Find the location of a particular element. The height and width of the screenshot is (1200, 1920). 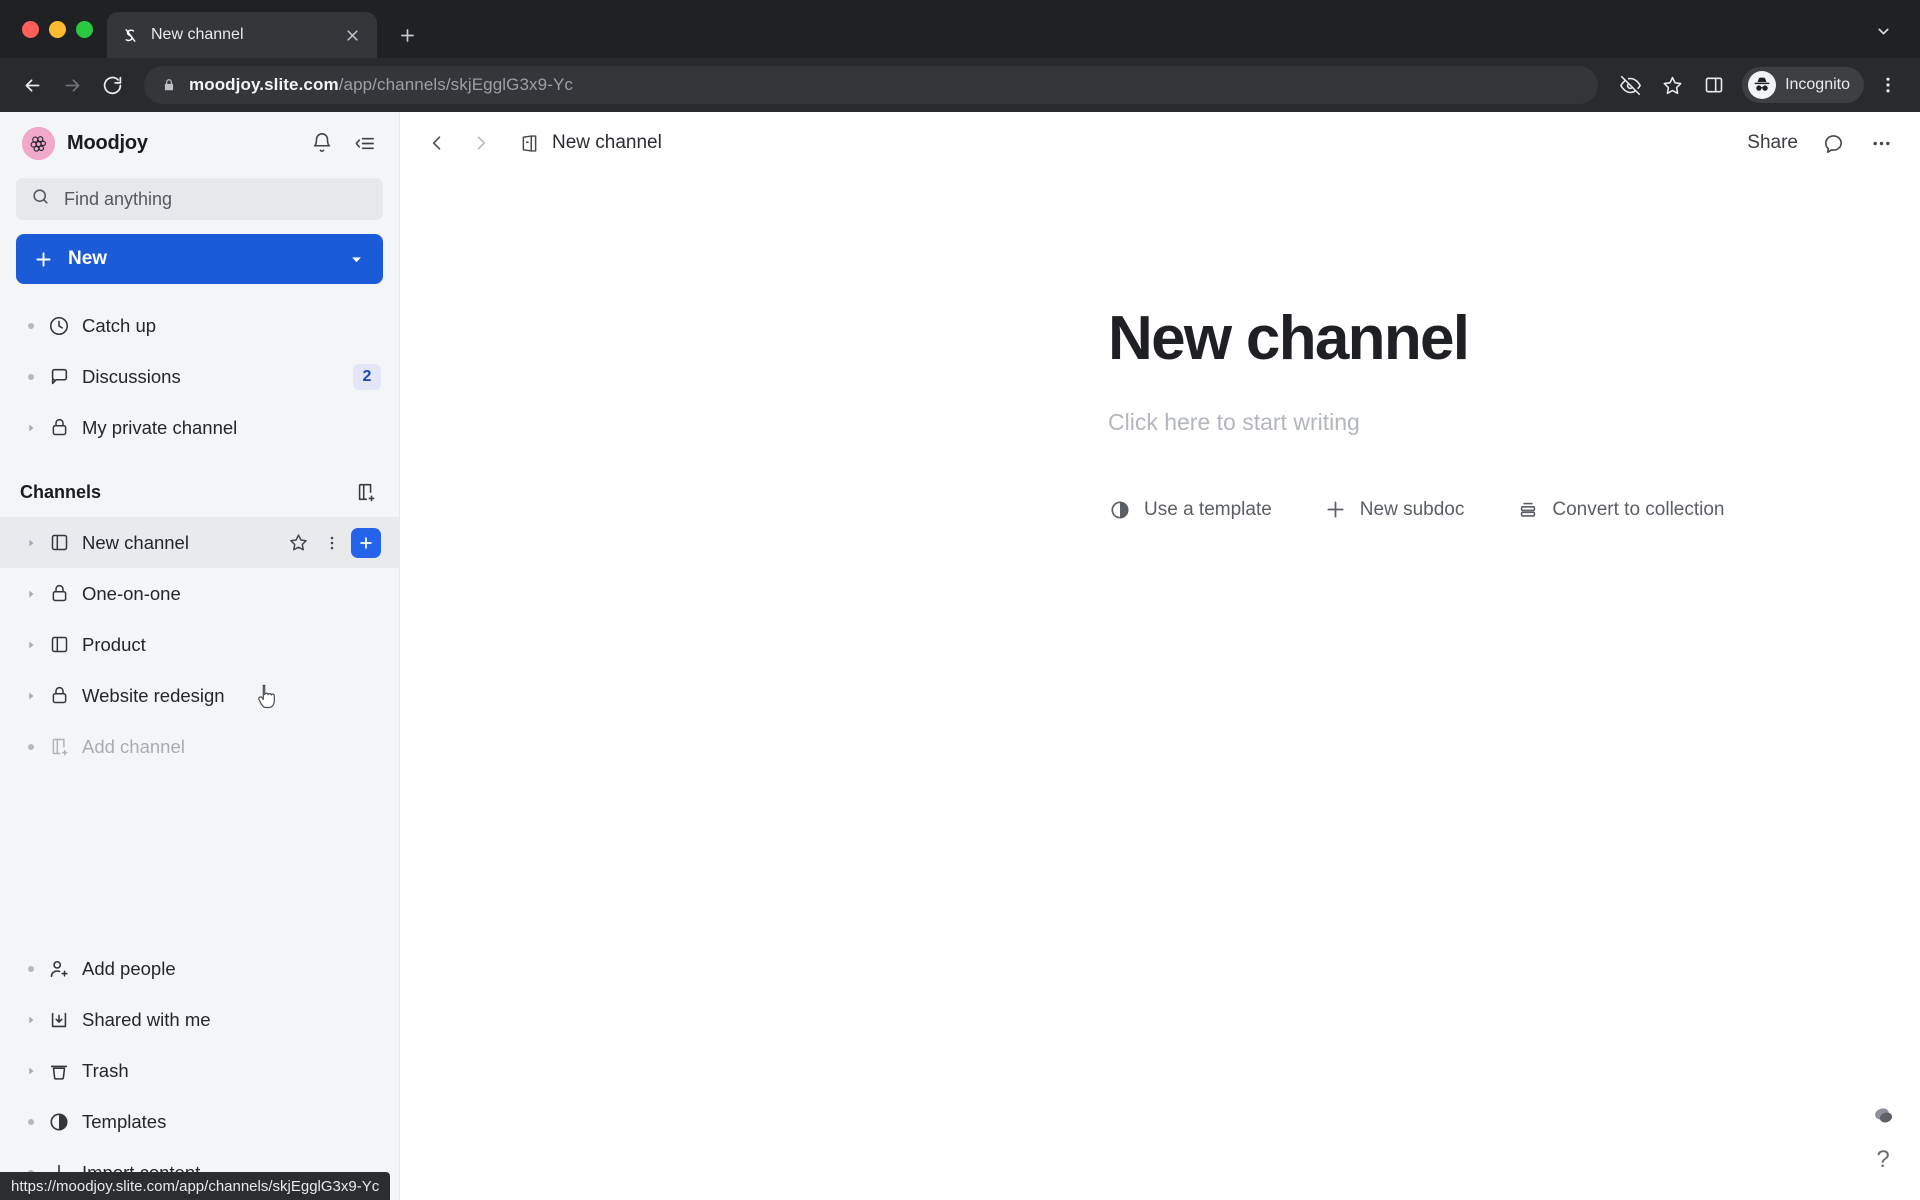

sidebar-item-one-on-one: One-on-one is located at coordinates (199, 593).